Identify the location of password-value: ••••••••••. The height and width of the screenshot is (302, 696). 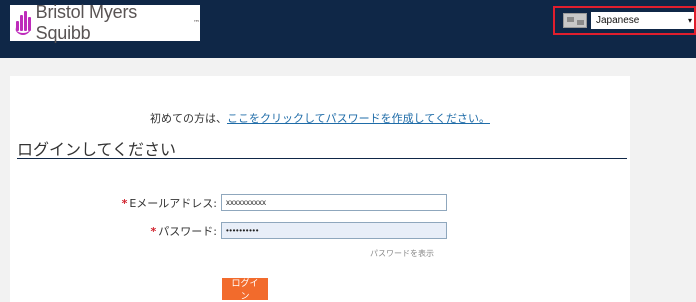
(243, 230).